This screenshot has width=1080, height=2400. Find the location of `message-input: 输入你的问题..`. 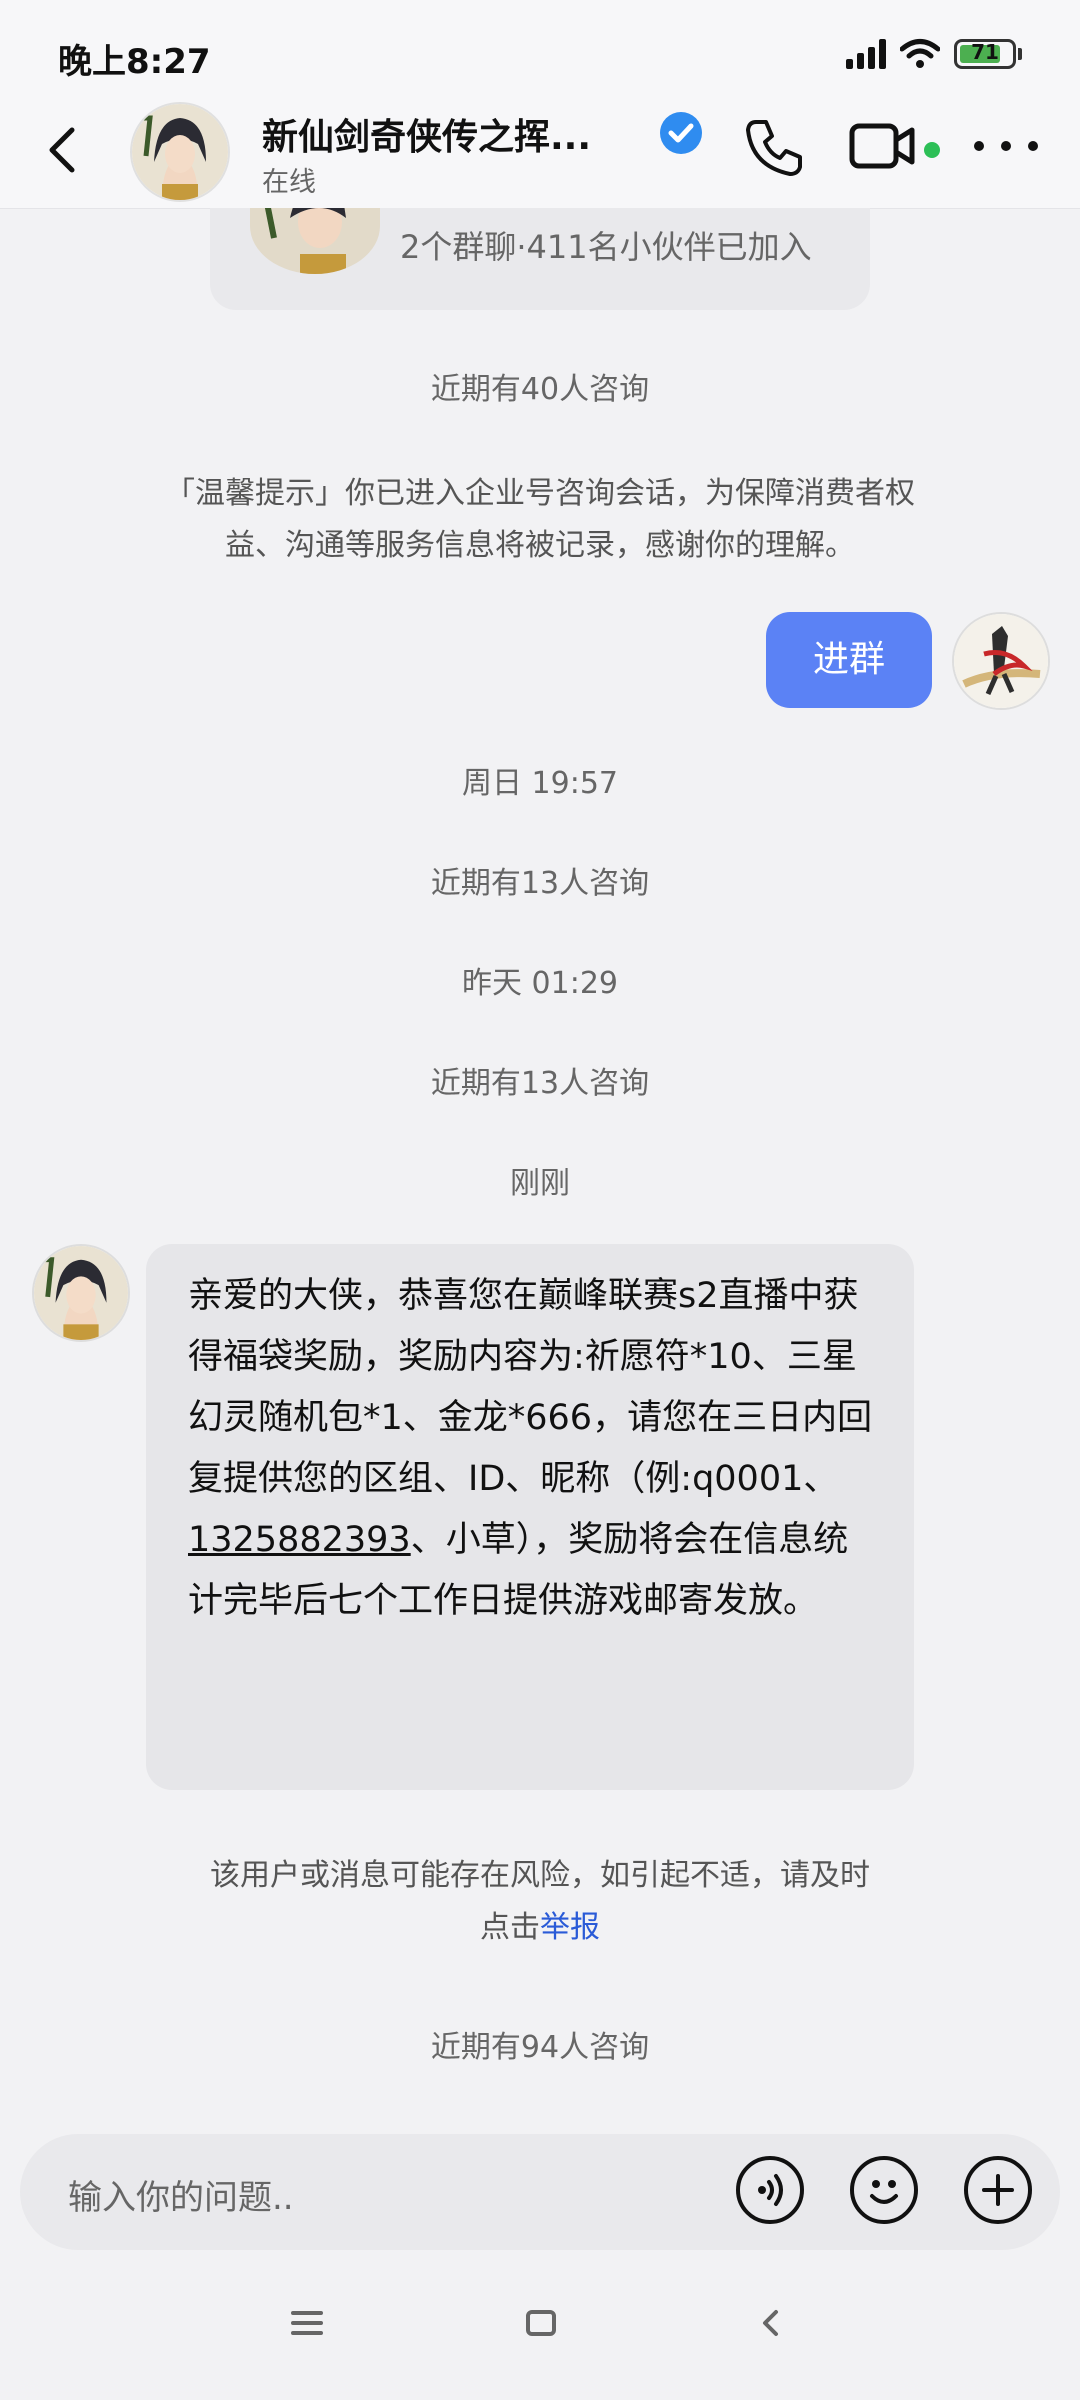

message-input: 输入你的问题.. is located at coordinates (181, 2194).